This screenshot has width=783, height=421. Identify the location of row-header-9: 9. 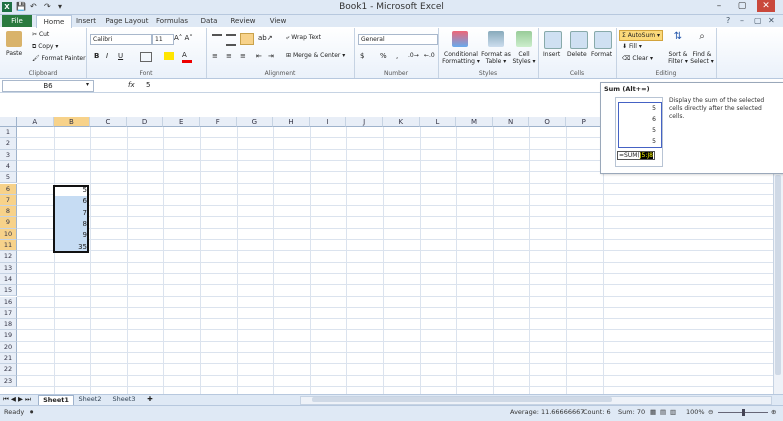
(8, 223).